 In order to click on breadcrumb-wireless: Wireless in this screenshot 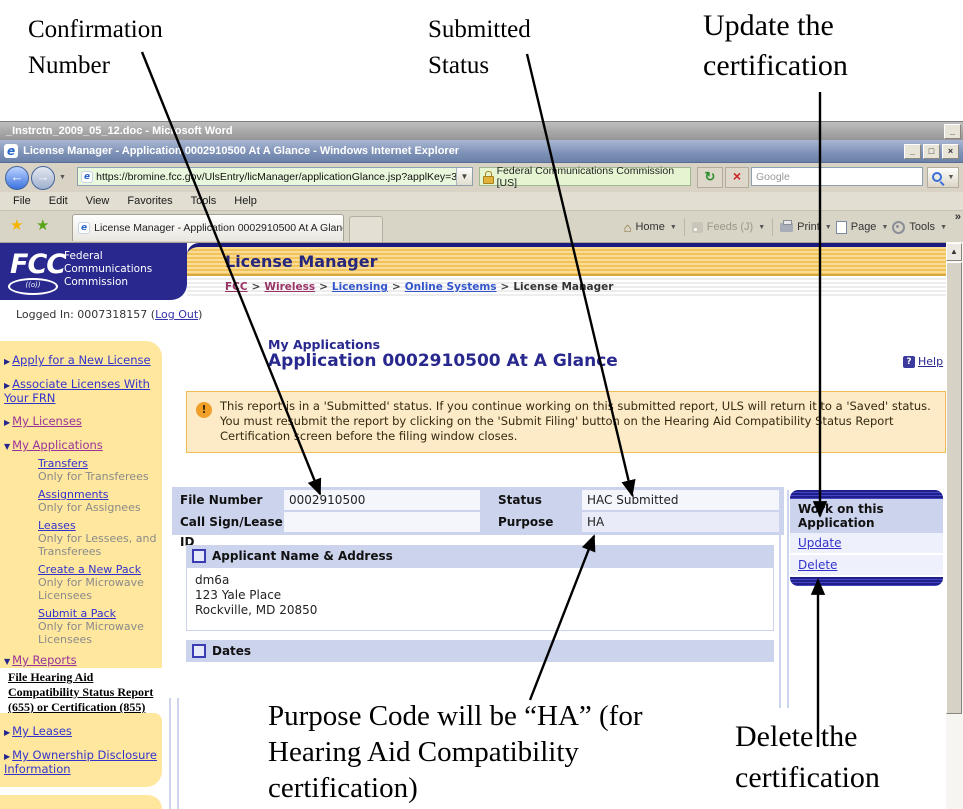, I will do `click(289, 287)`.